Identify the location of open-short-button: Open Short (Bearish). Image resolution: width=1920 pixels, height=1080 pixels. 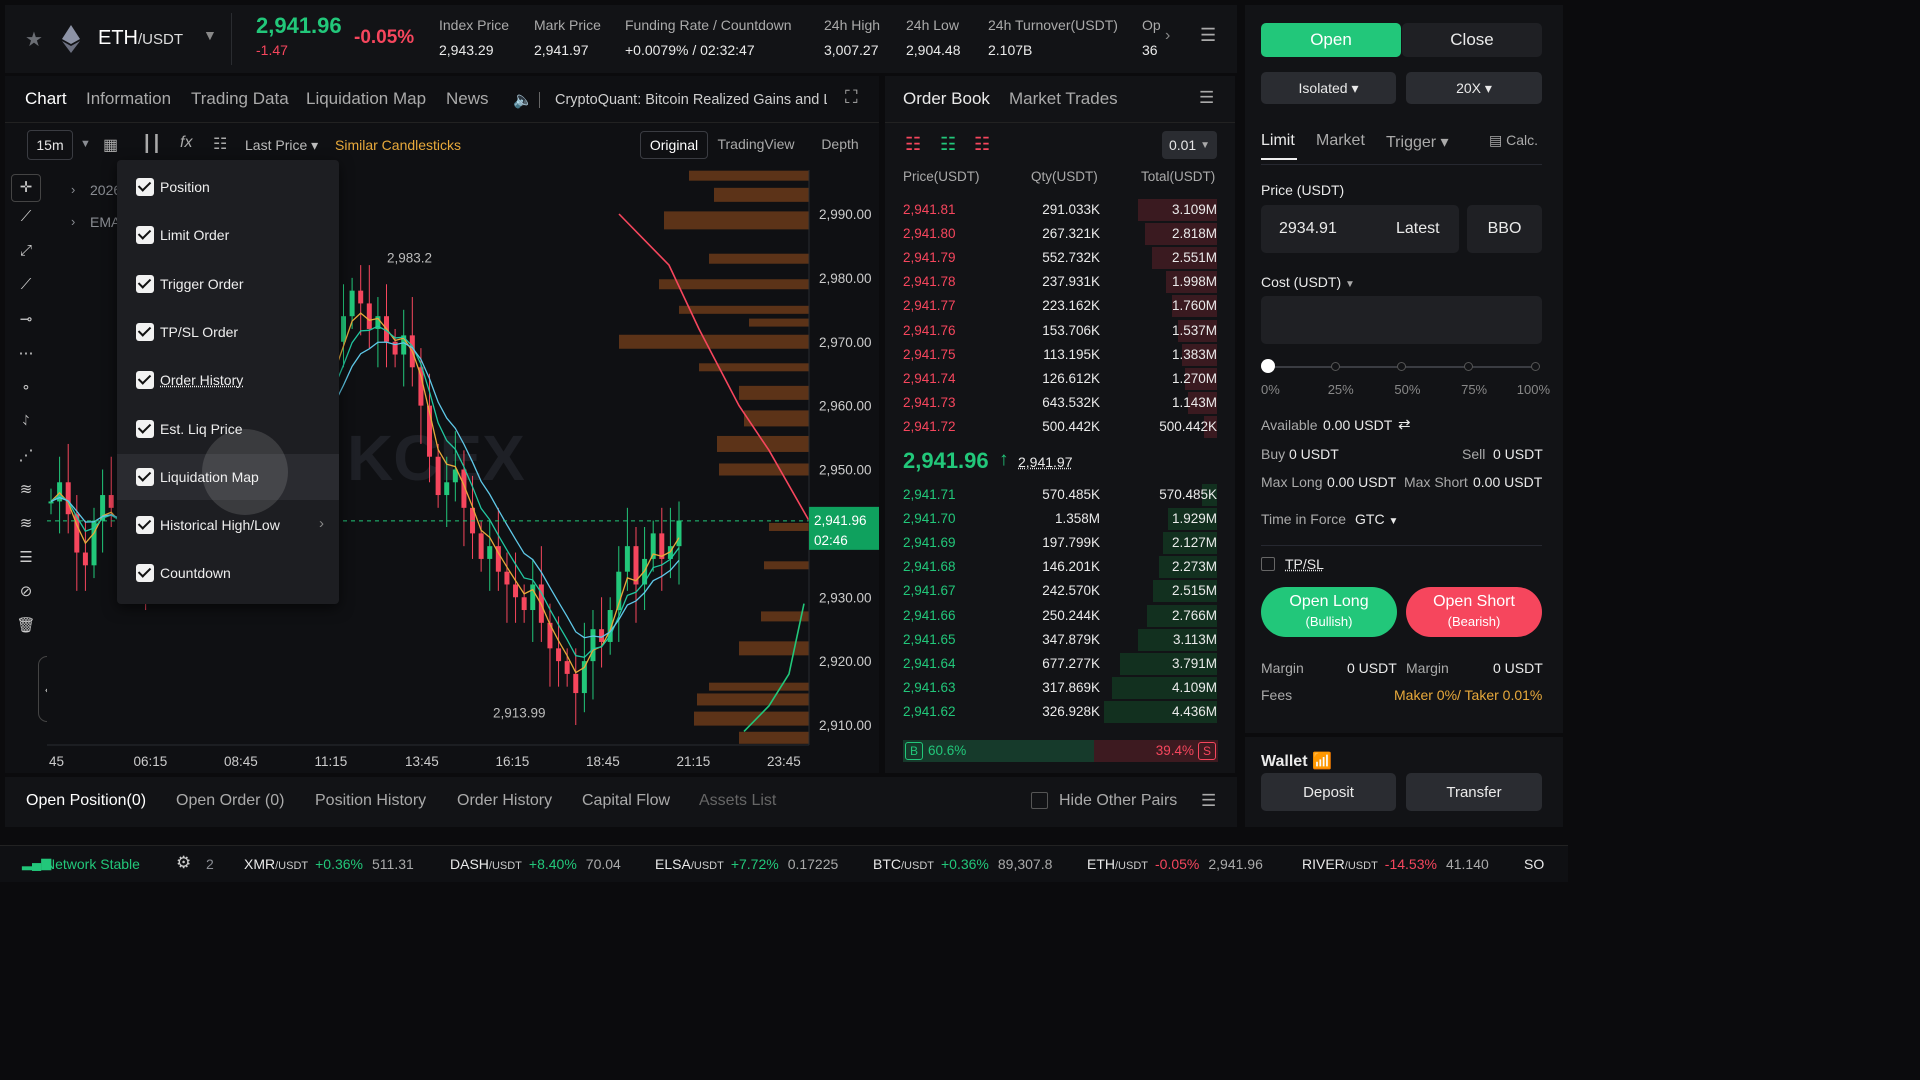
(1474, 612).